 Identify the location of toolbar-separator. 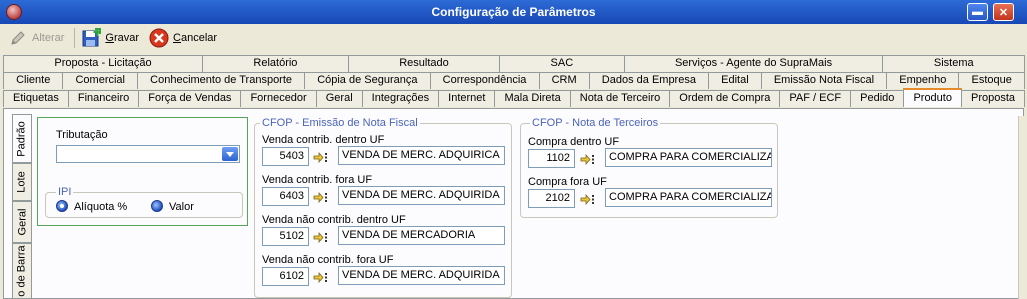
(75, 38).